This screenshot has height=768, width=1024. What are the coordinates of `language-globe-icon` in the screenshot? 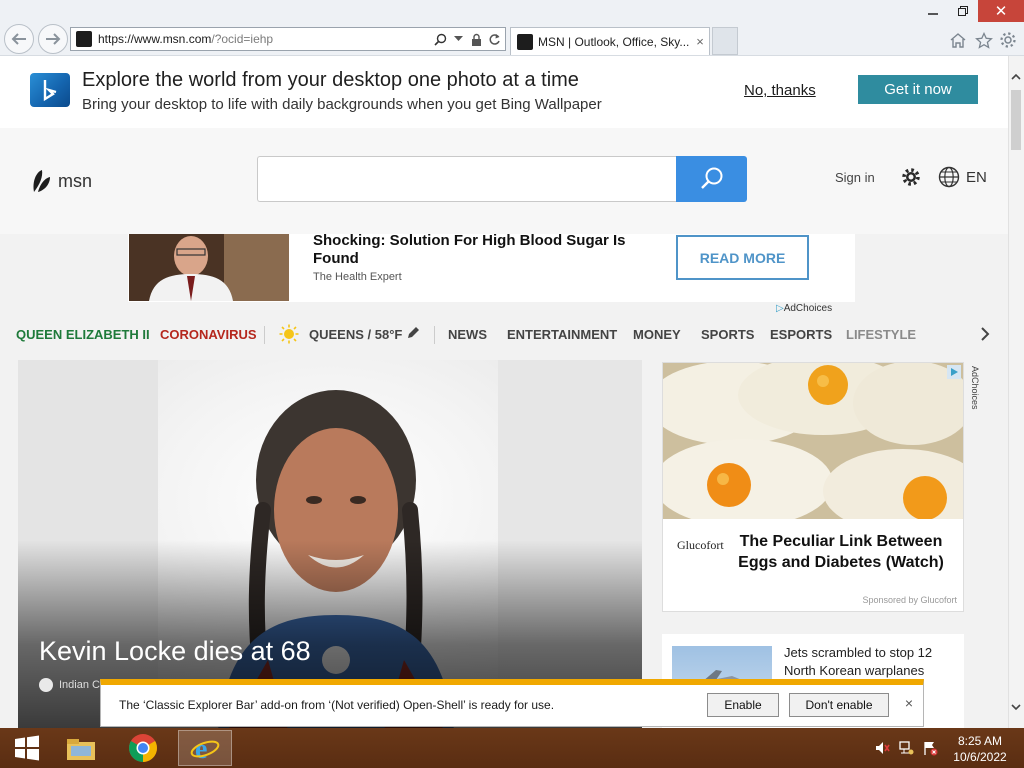 It's located at (949, 177).